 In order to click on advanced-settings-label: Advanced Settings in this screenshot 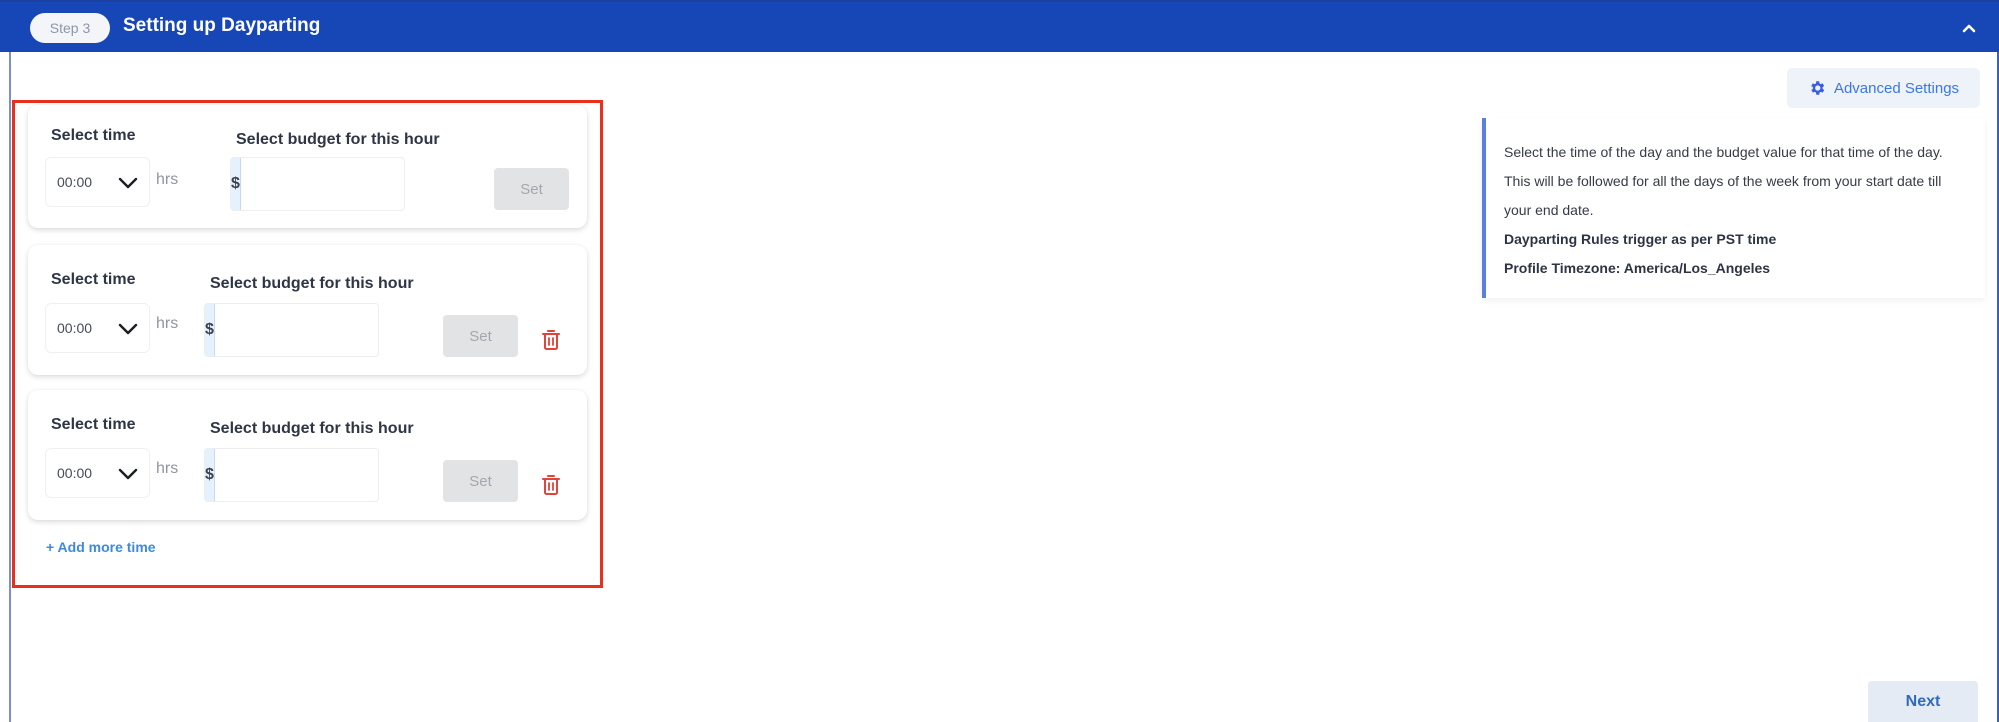, I will do `click(1896, 88)`.